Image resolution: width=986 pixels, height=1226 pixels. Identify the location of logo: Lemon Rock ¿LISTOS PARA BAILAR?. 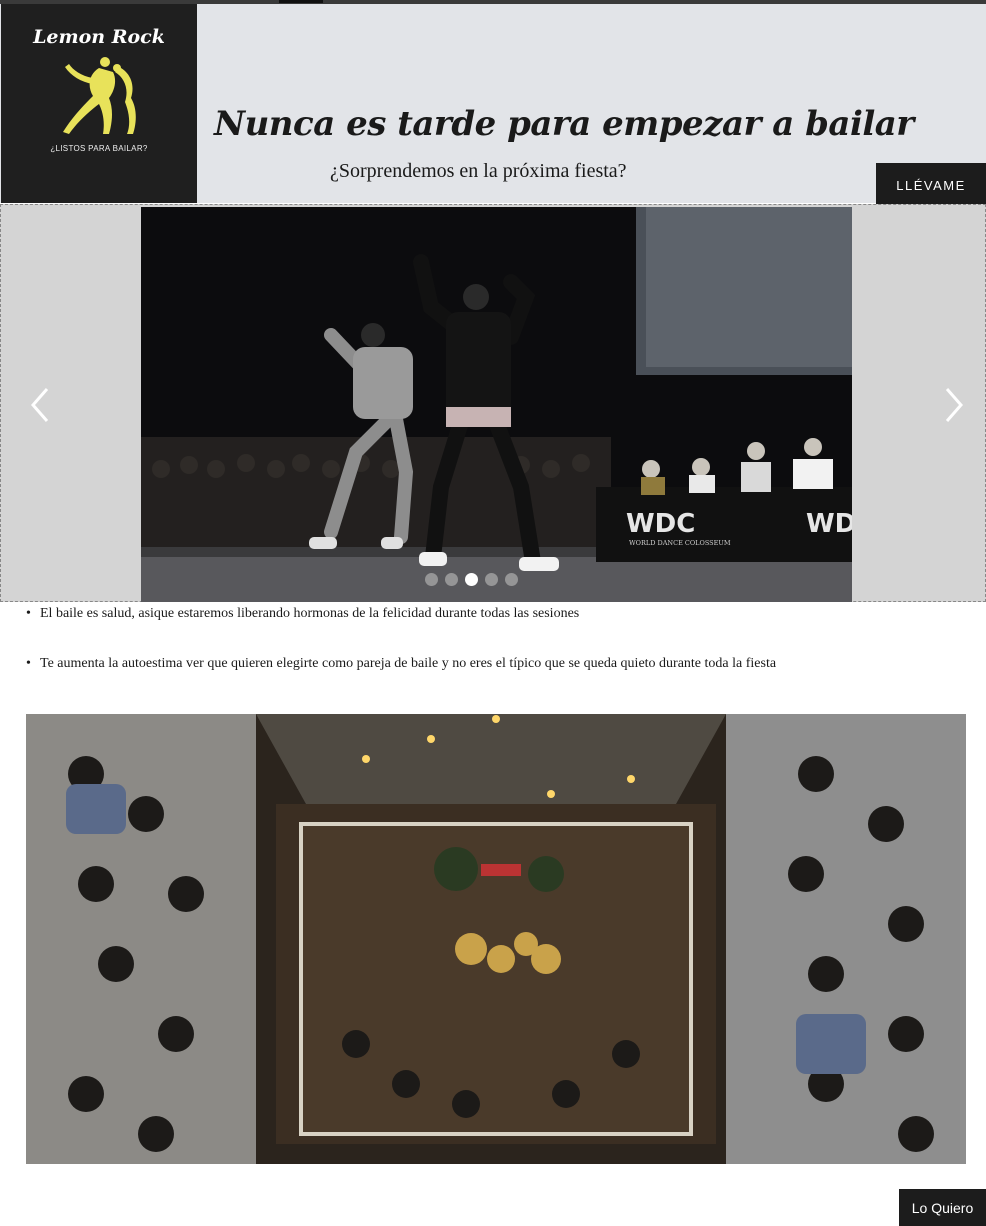
(99, 103).